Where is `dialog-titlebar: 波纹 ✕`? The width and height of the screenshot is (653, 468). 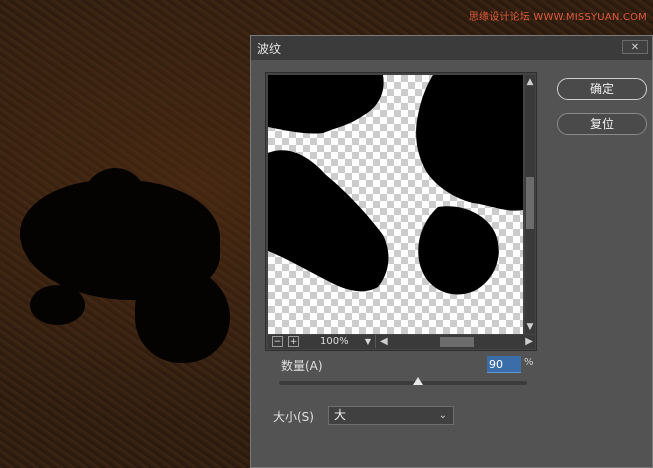 dialog-titlebar: 波纹 ✕ is located at coordinates (451, 48).